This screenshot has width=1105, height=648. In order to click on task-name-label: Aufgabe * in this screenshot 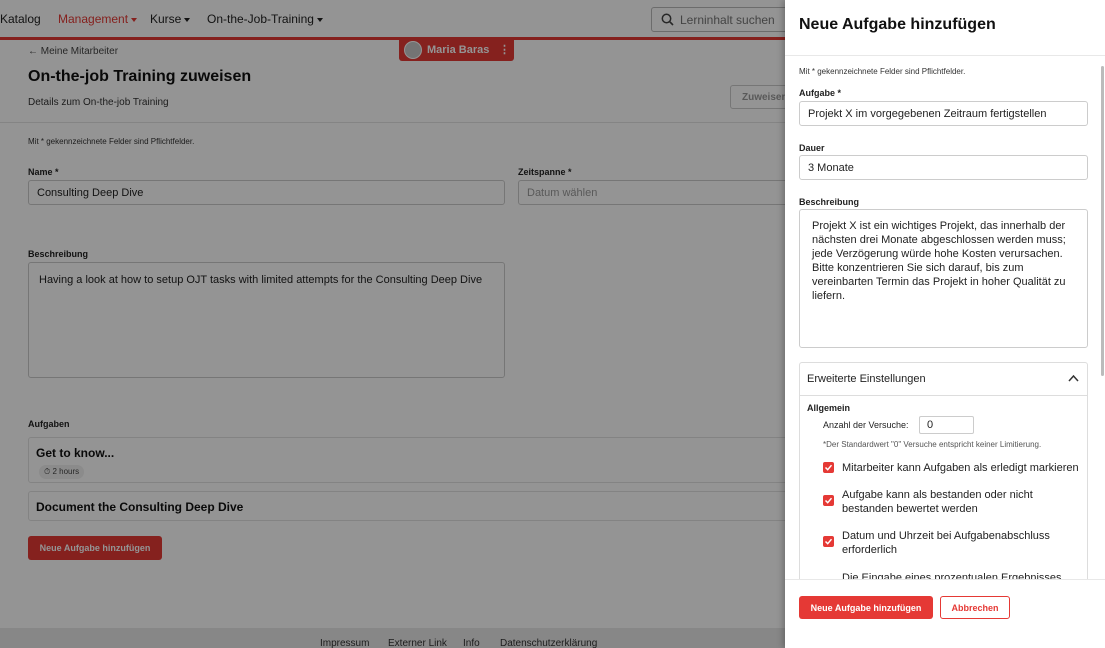, I will do `click(820, 93)`.